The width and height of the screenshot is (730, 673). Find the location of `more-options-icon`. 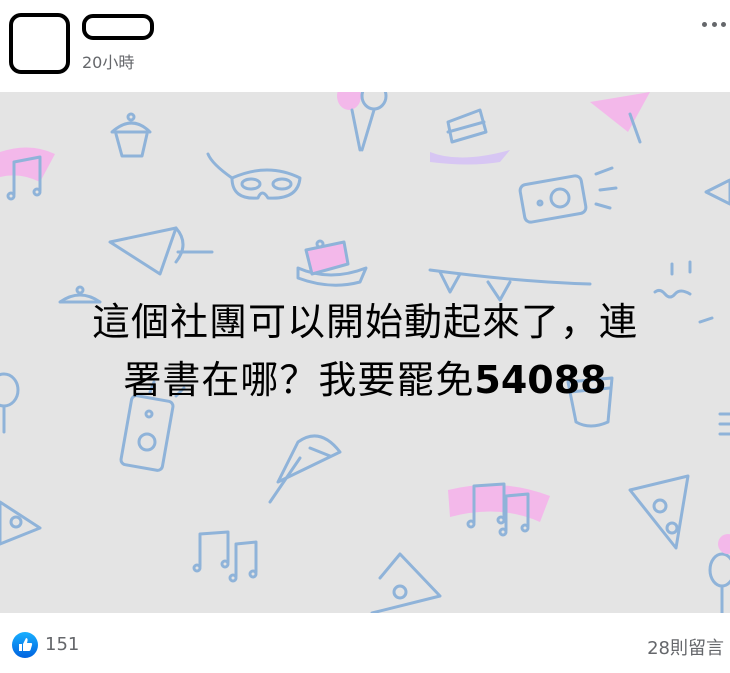

more-options-icon is located at coordinates (714, 24).